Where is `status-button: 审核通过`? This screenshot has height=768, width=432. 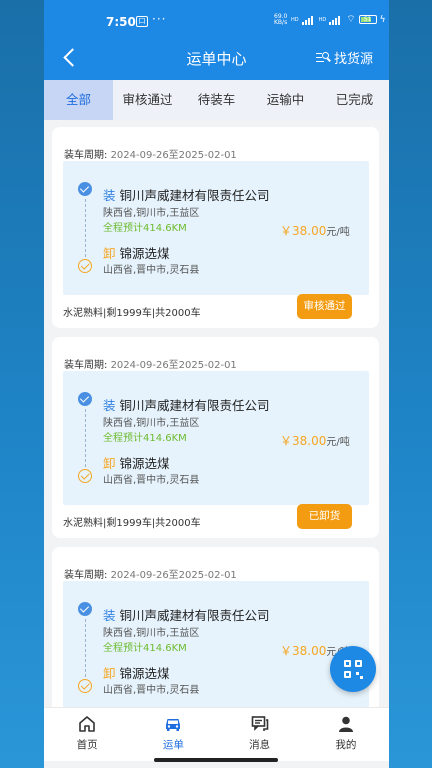 status-button: 审核通过 is located at coordinates (324, 306).